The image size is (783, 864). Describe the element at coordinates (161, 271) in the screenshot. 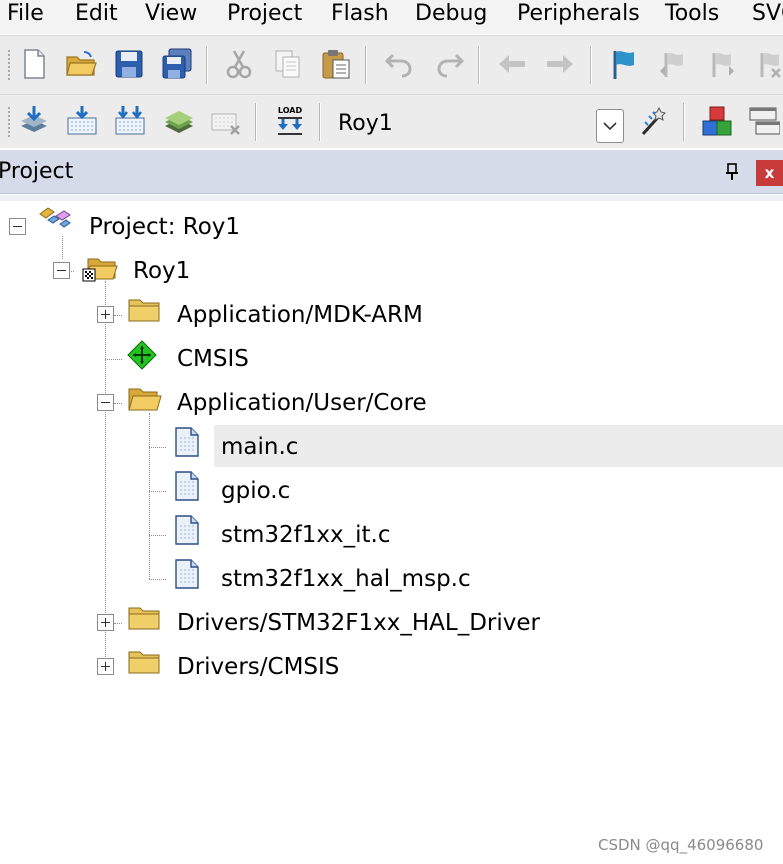

I see `target-label: Roy1` at that location.